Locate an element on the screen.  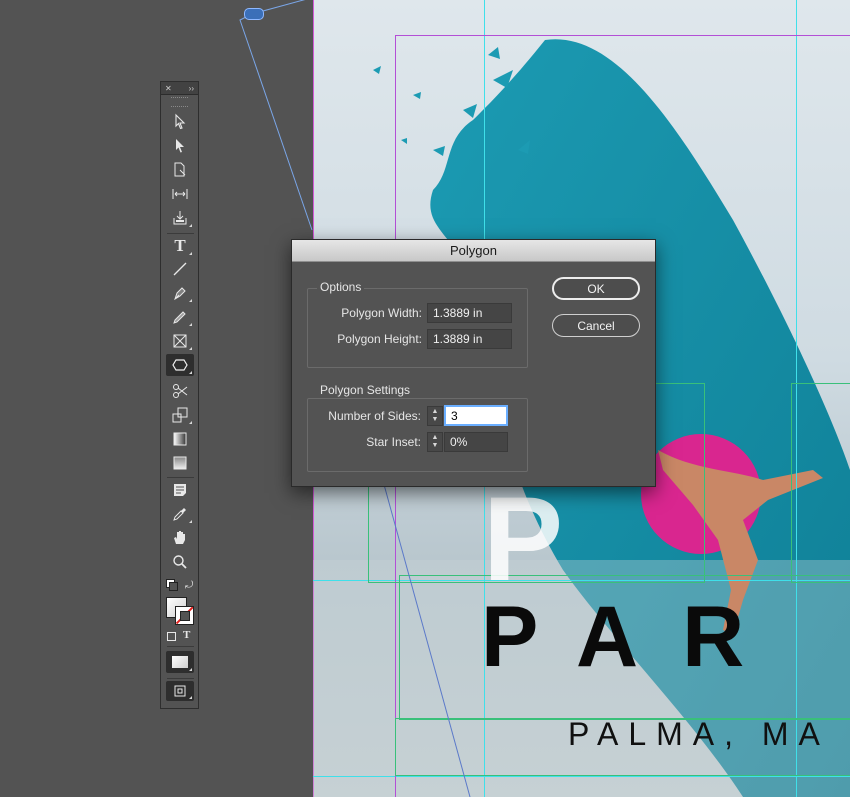
rectangle-frame-tool is located at coordinates (180, 341).